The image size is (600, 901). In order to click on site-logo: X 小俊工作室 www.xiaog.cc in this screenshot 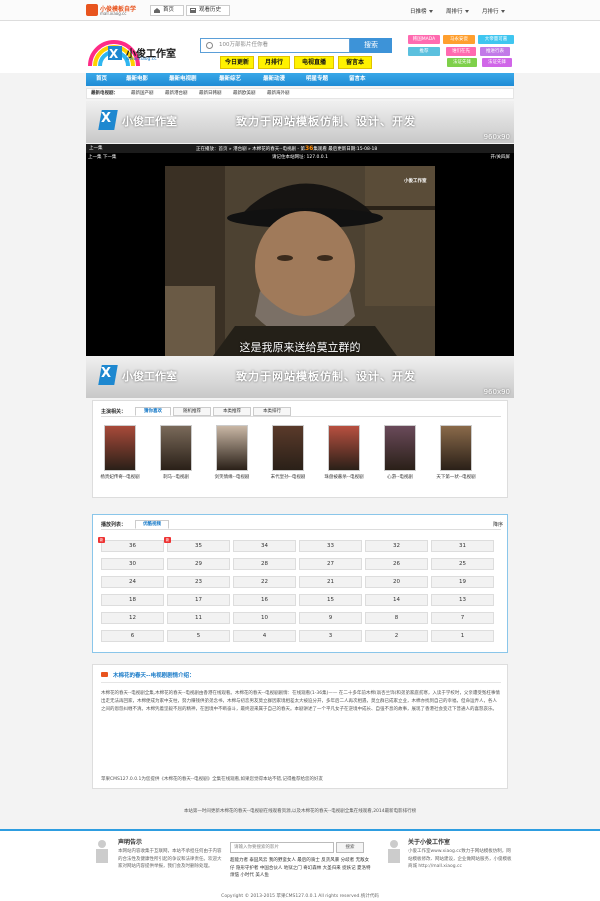, I will do `click(138, 48)`.